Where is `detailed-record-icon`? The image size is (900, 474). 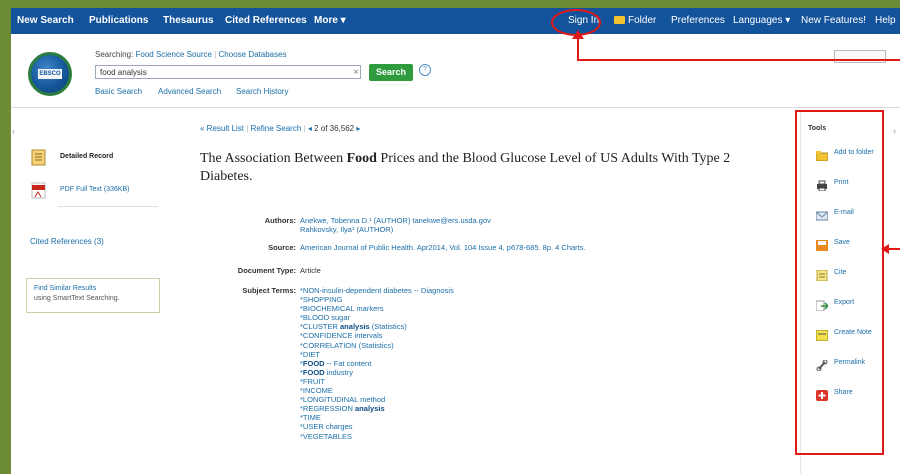 detailed-record-icon is located at coordinates (38, 157).